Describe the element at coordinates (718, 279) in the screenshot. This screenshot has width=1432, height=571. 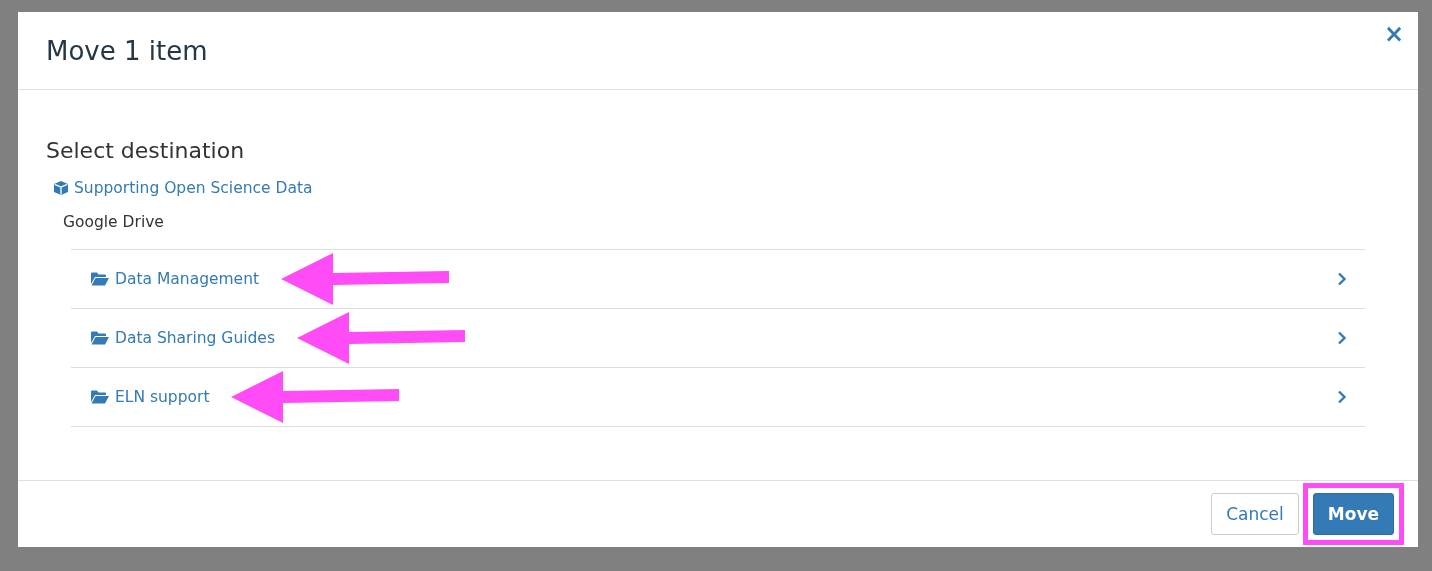
I see `folder-row: Data Management` at that location.